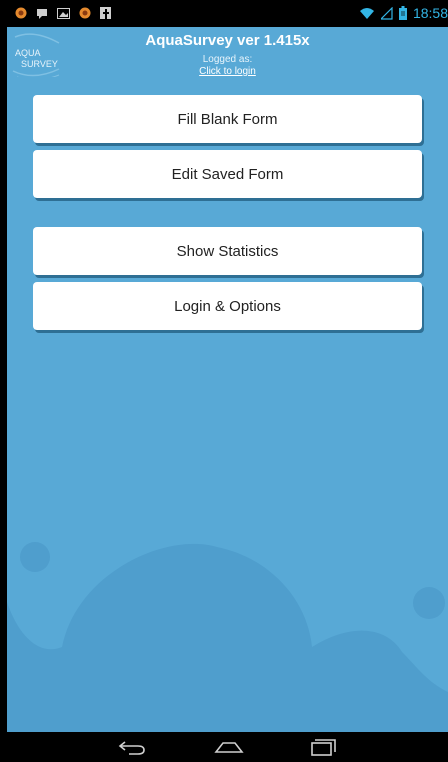 The height and width of the screenshot is (762, 448). What do you see at coordinates (366, 13) in the screenshot?
I see `wifi-icon` at bounding box center [366, 13].